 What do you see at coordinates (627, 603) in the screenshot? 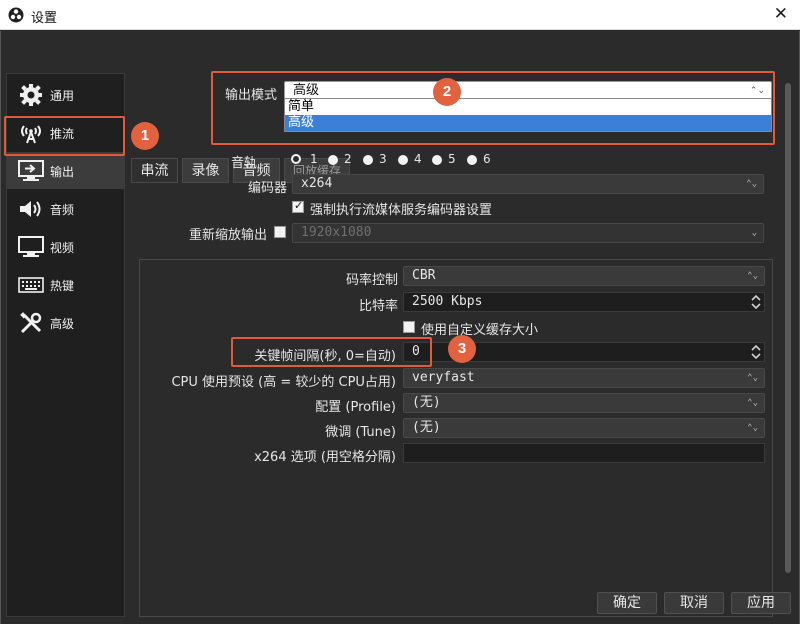
I see `ok-button: 确定` at bounding box center [627, 603].